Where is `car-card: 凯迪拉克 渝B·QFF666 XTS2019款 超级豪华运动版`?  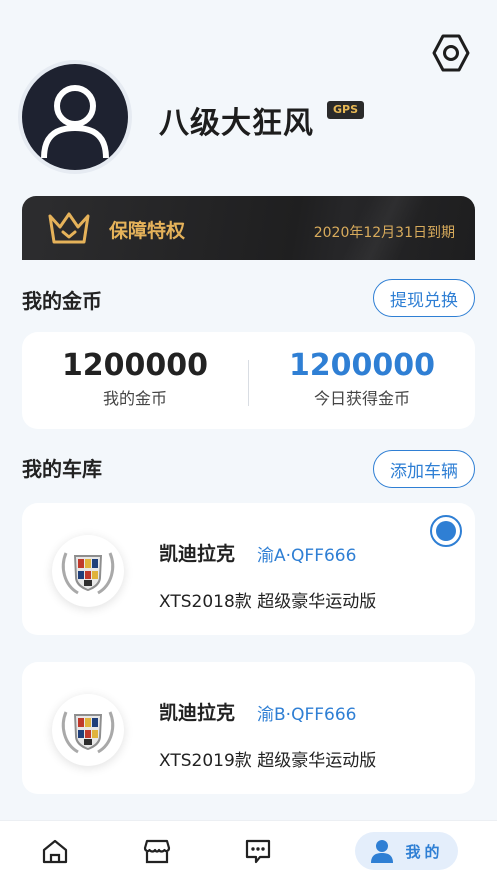
car-card: 凯迪拉克 渝B·QFF666 XTS2019款 超级豪华运动版 is located at coordinates (248, 728).